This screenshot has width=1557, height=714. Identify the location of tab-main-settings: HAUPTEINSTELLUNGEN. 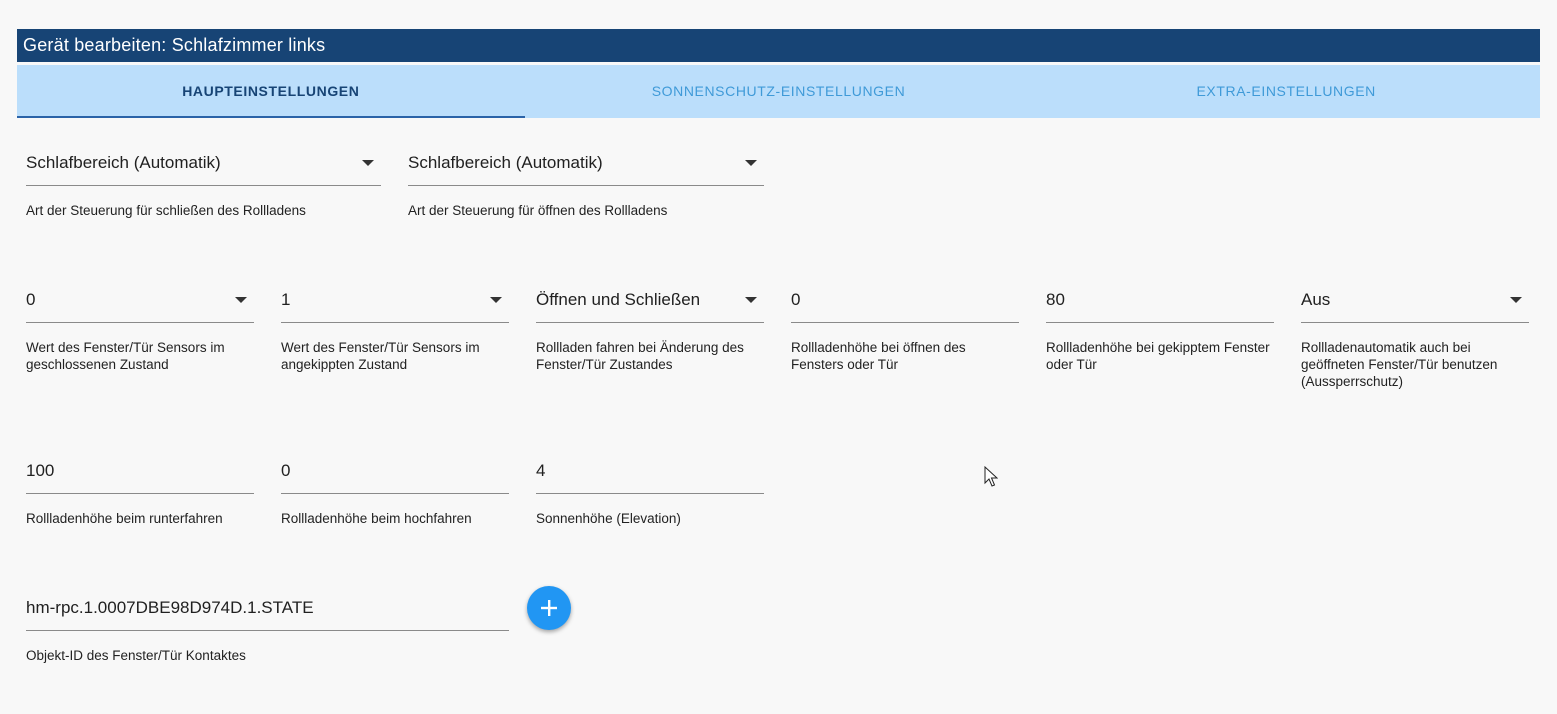
(271, 91).